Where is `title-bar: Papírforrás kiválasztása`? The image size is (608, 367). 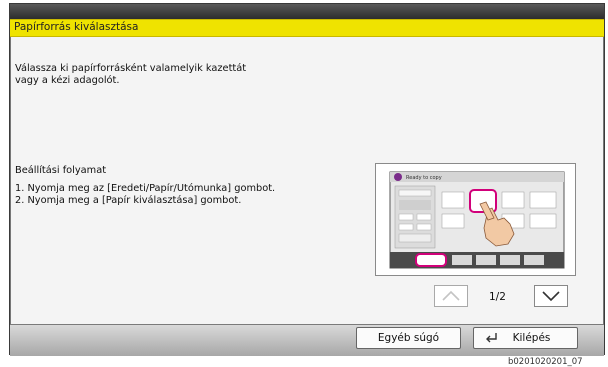
title-bar: Papírforrás kiválasztása is located at coordinates (307, 28).